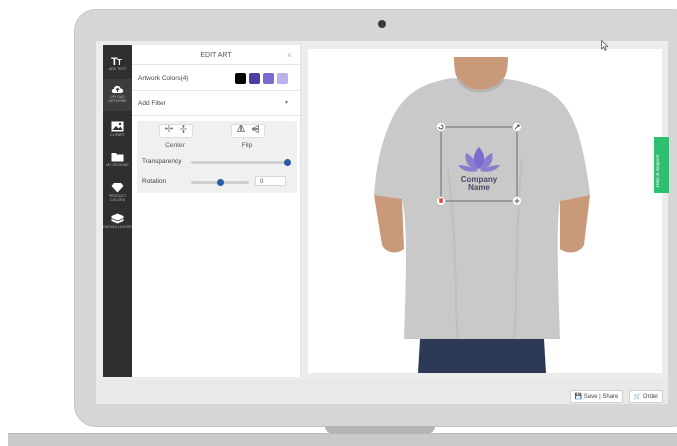  Describe the element at coordinates (637, 397) in the screenshot. I see `cart-icon: 🛒` at that location.